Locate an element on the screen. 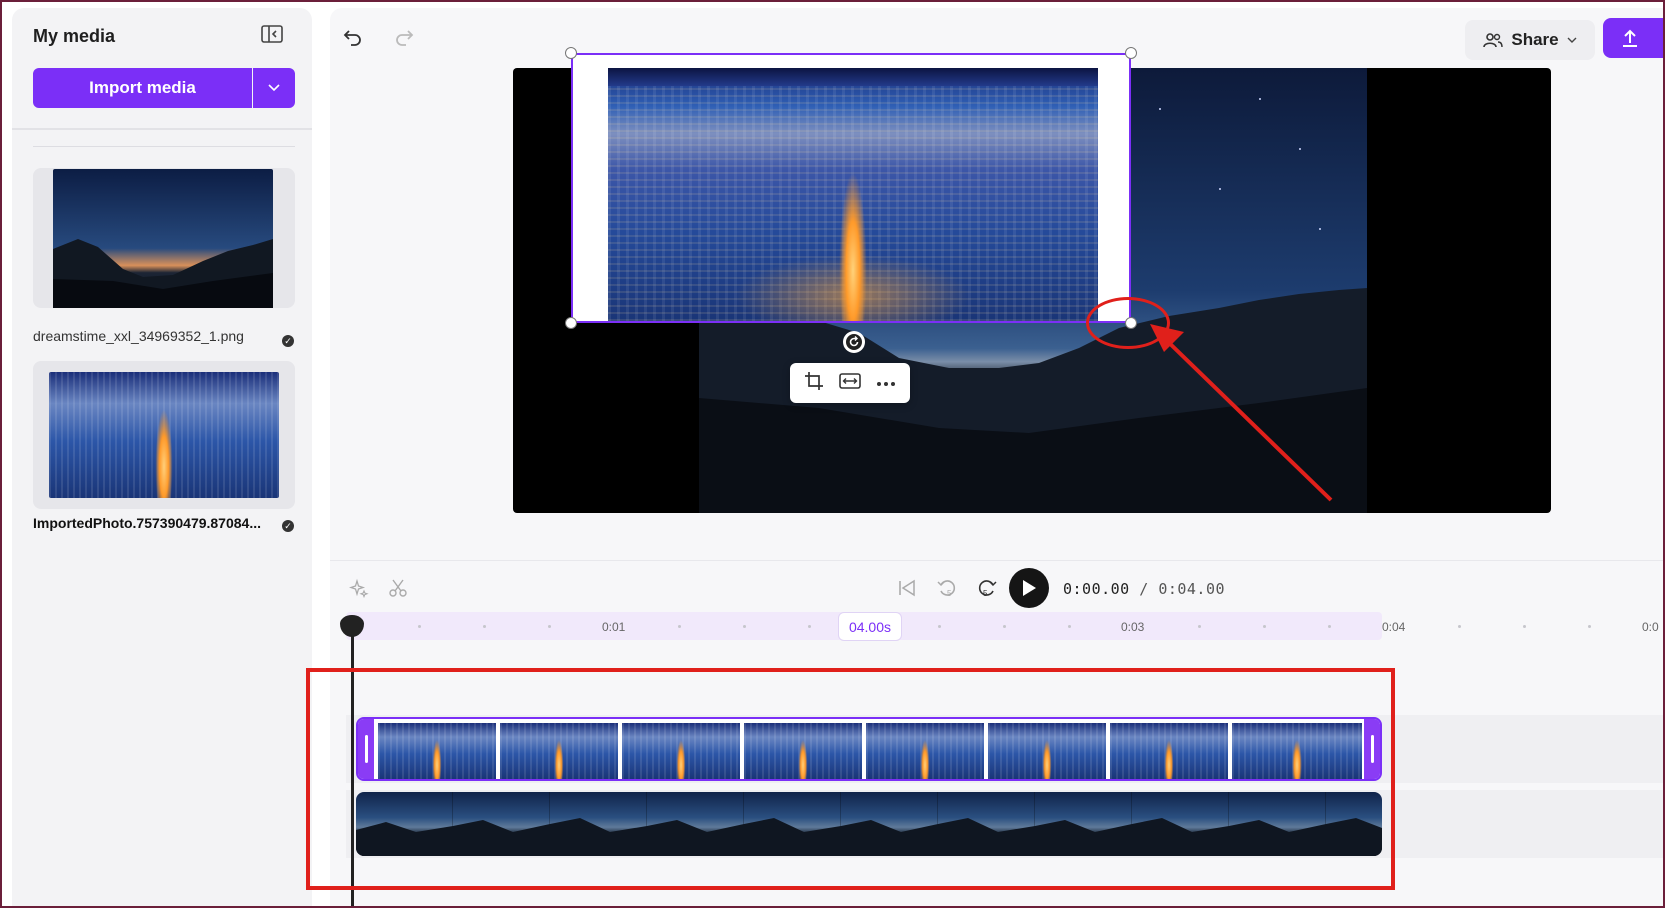 The height and width of the screenshot is (908, 1665). export-button is located at coordinates (1634, 38).